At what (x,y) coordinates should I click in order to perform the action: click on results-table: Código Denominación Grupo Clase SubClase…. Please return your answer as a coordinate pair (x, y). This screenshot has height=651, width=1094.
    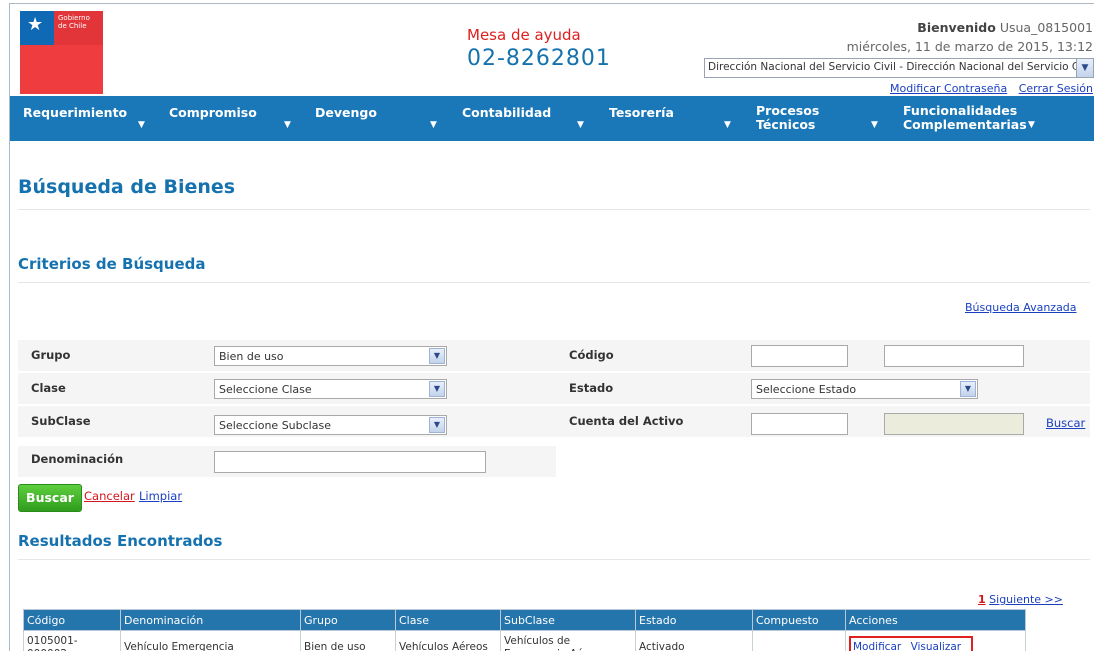
    Looking at the image, I should click on (524, 630).